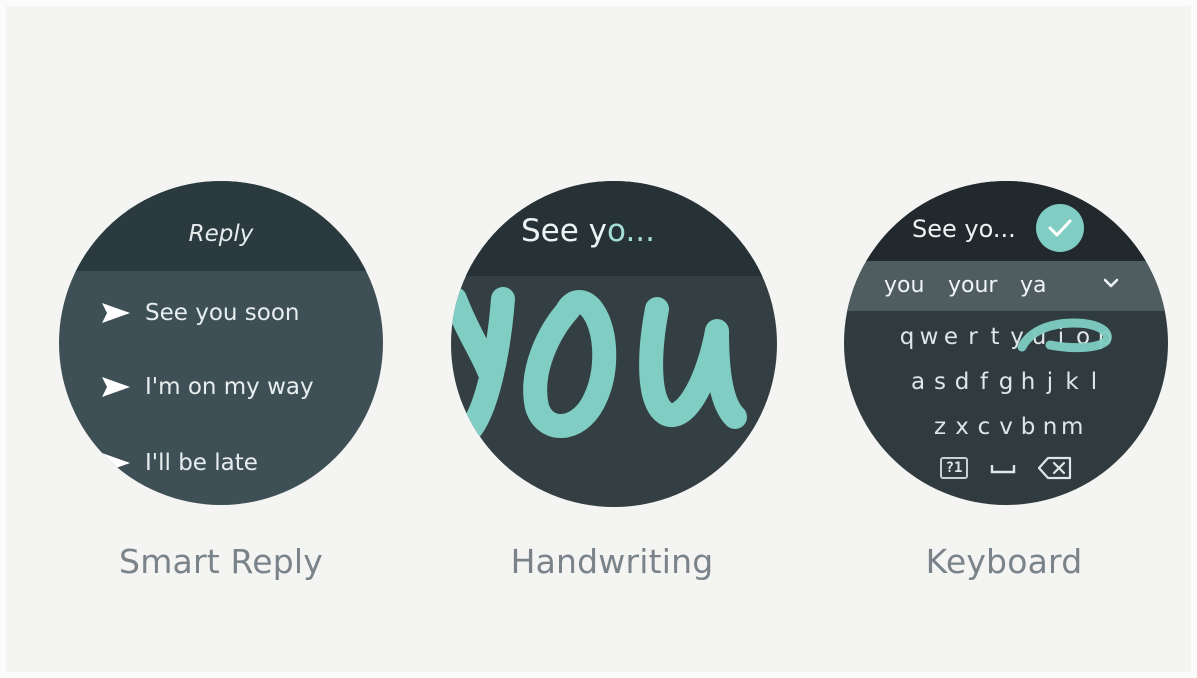 This screenshot has height=678, width=1197. I want to click on reply-option-2: I'm on my way, so click(207, 387).